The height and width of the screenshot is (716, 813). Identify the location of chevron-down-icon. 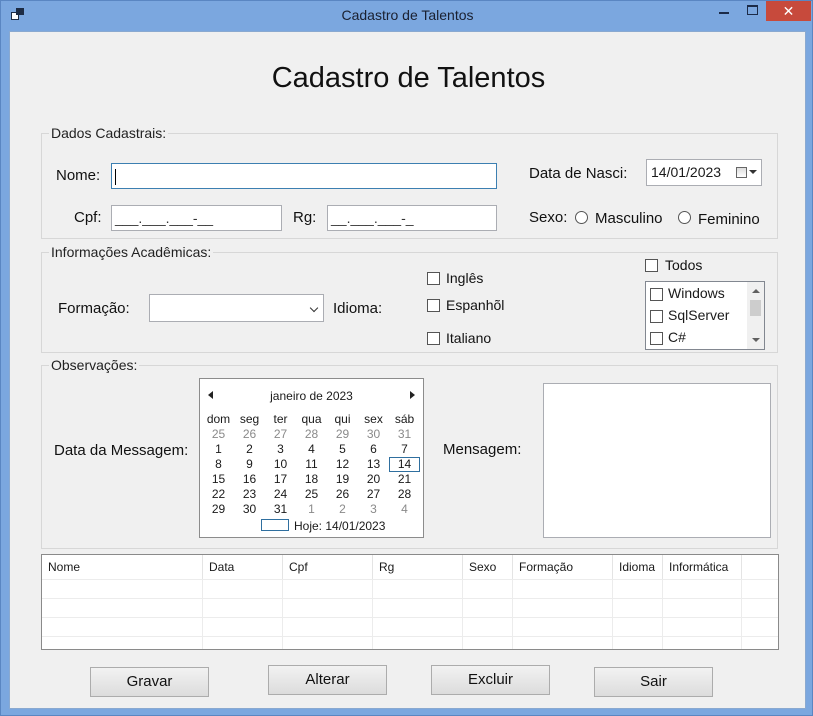
(753, 172).